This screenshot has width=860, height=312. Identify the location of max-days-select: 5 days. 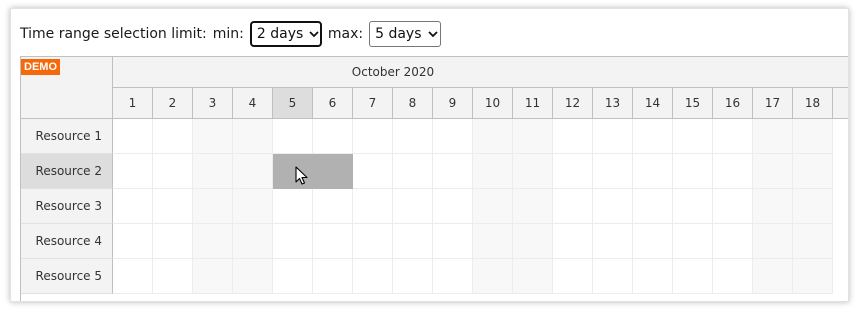
(405, 34).